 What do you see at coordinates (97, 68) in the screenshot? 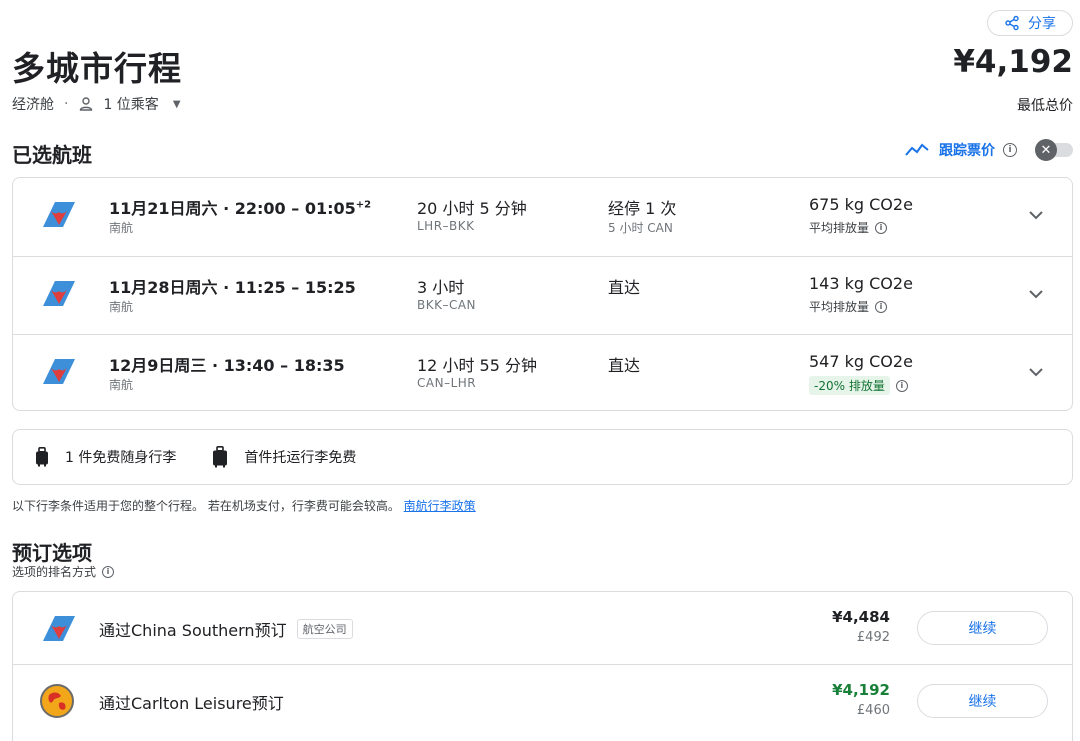
I see `page-title: 多城市行程` at bounding box center [97, 68].